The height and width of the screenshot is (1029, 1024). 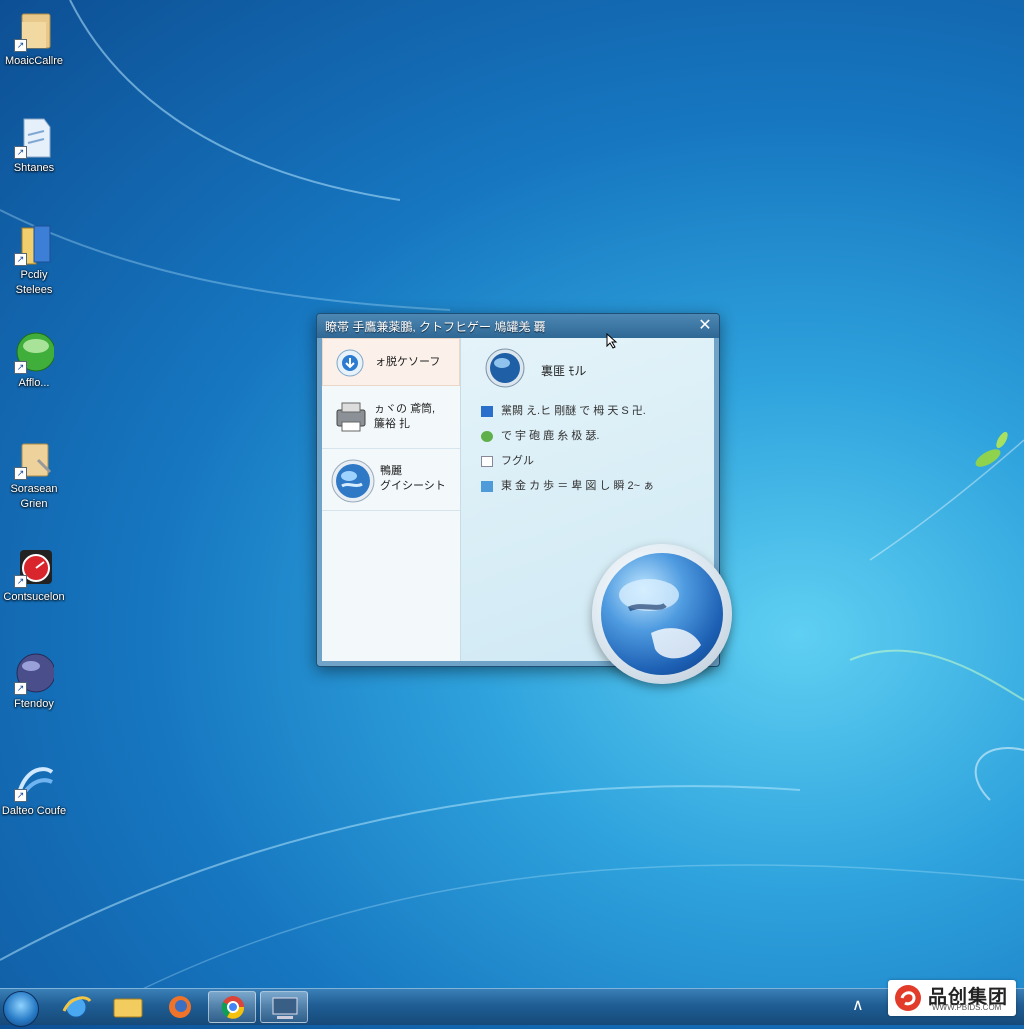 I want to click on taskbar-app-ie, so click(x=76, y=1007).